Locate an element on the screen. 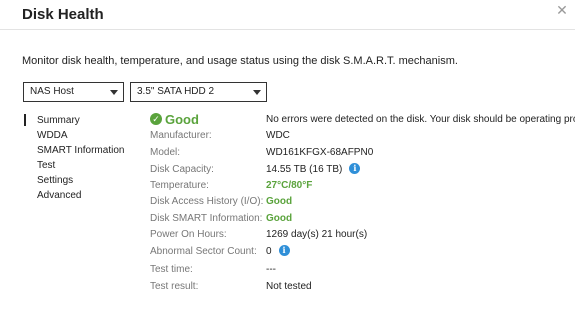 The image size is (575, 321). disk-select-value: 3.5" SATA HDD 2 is located at coordinates (176, 91).